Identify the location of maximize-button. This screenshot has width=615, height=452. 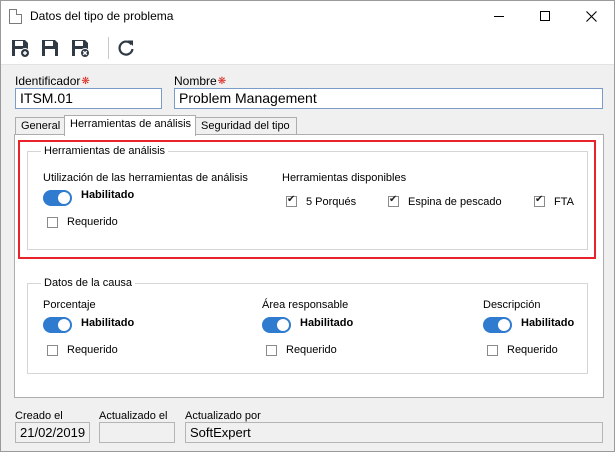
(545, 16).